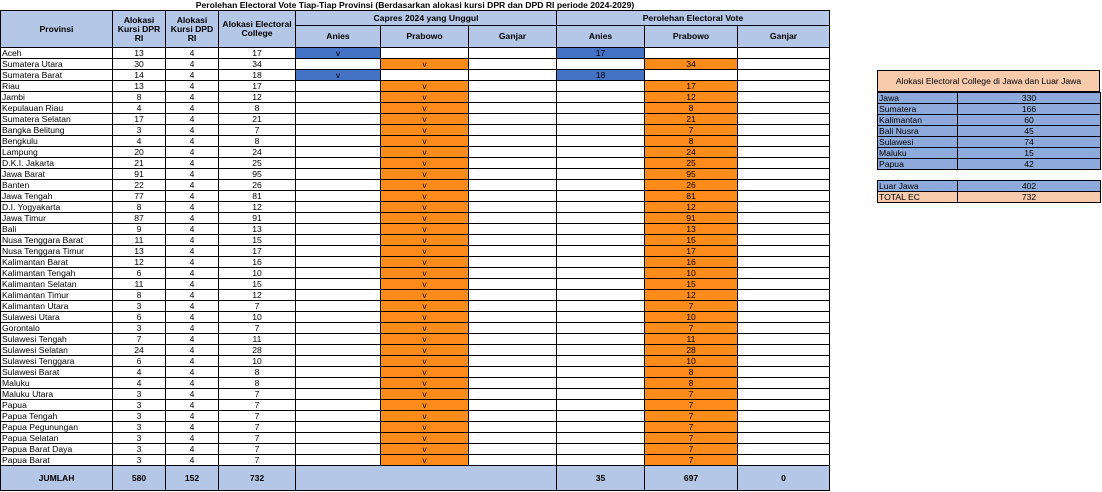 The height and width of the screenshot is (492, 1102). I want to click on province-ec: 25, so click(257, 163).